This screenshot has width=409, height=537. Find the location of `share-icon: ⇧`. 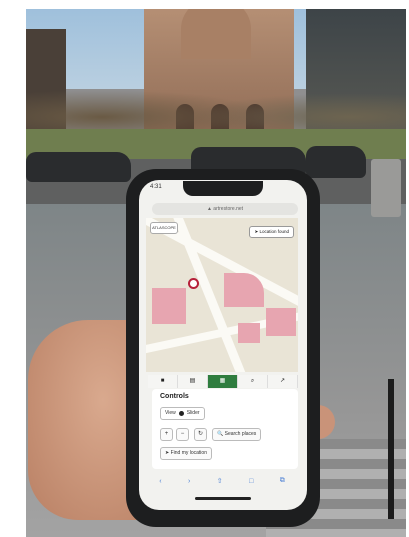

share-icon: ⇧ is located at coordinates (220, 481).